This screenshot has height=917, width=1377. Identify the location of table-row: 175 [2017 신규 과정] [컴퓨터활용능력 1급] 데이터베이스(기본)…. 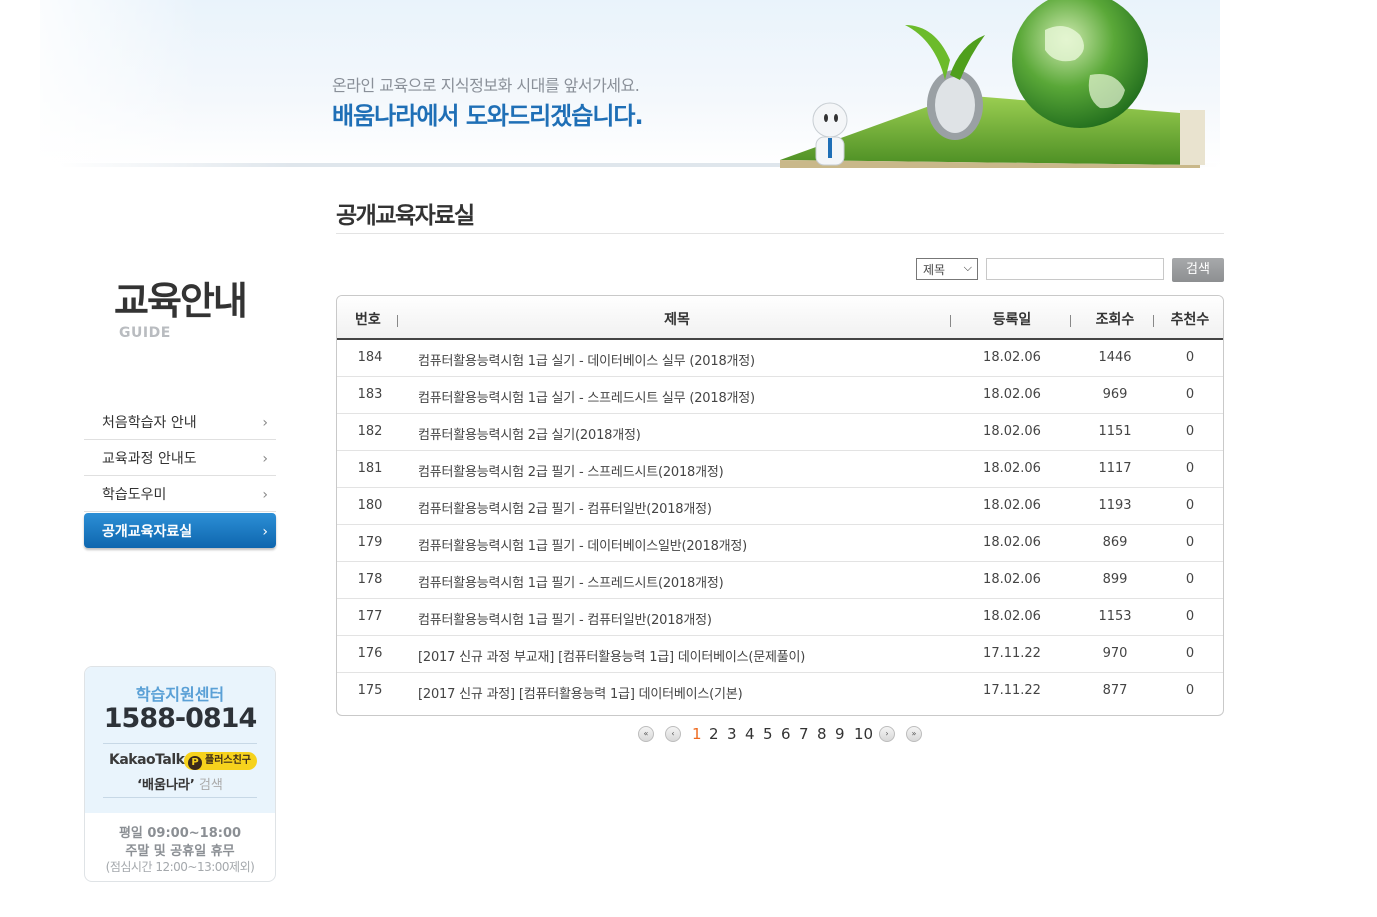
(776, 692).